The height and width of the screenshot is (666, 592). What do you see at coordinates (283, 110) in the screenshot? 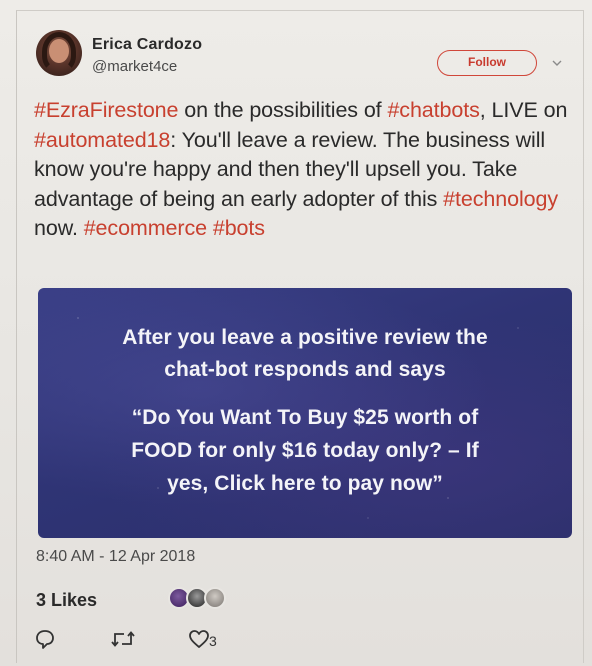
I see `tweet-text-segment: on the possibilities of` at bounding box center [283, 110].